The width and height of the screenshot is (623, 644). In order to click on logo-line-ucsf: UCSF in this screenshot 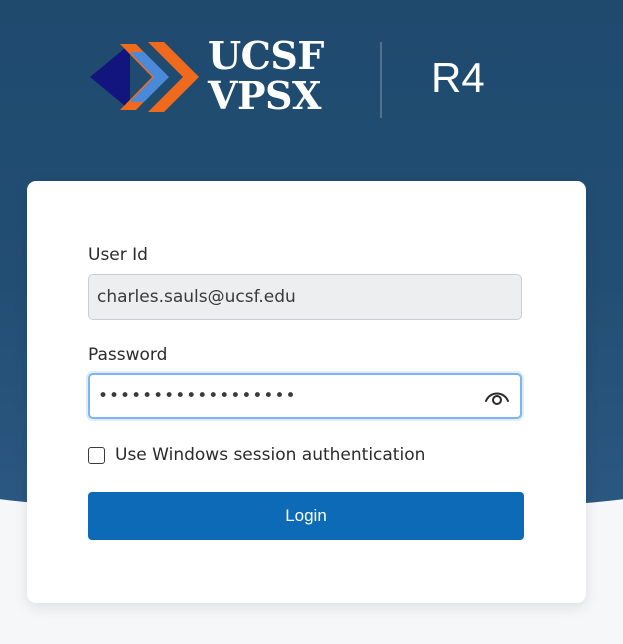, I will do `click(266, 55)`.